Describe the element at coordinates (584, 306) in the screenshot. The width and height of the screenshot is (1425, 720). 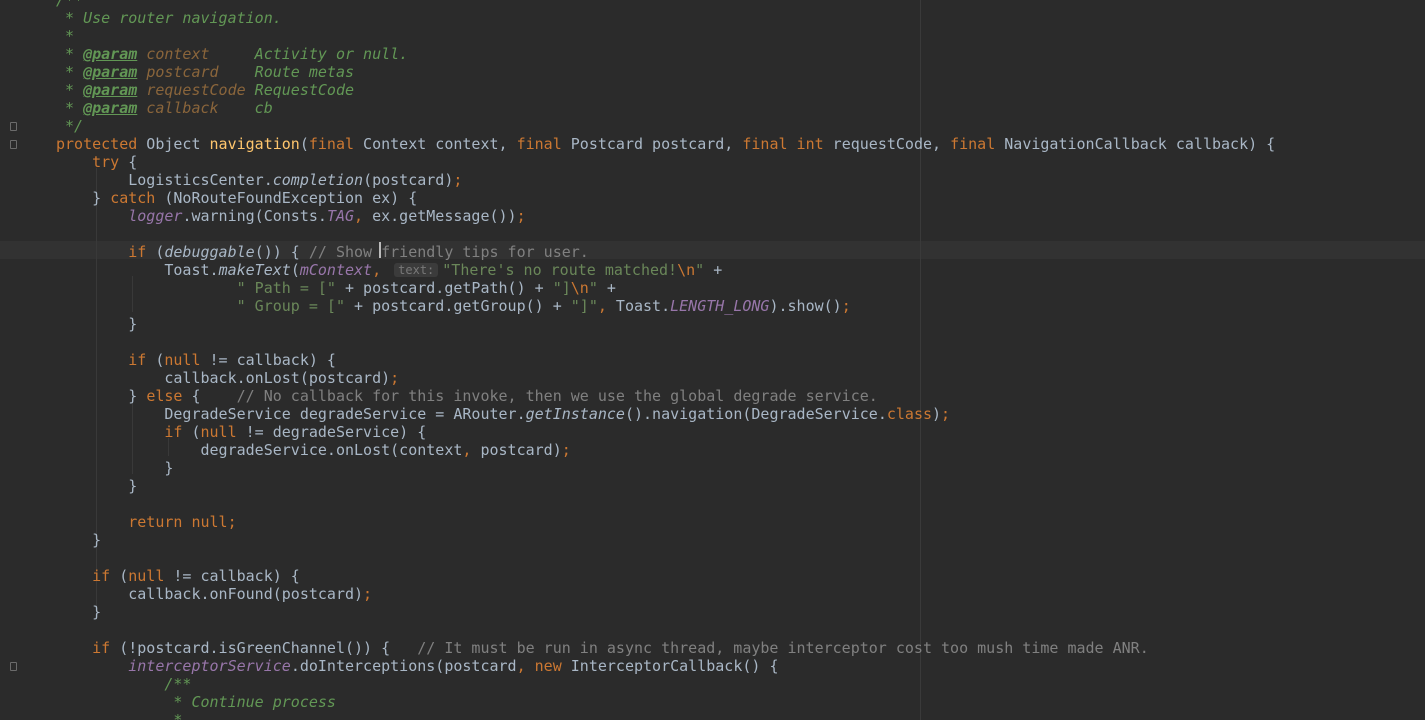
I see `code-token: "]"` at that location.